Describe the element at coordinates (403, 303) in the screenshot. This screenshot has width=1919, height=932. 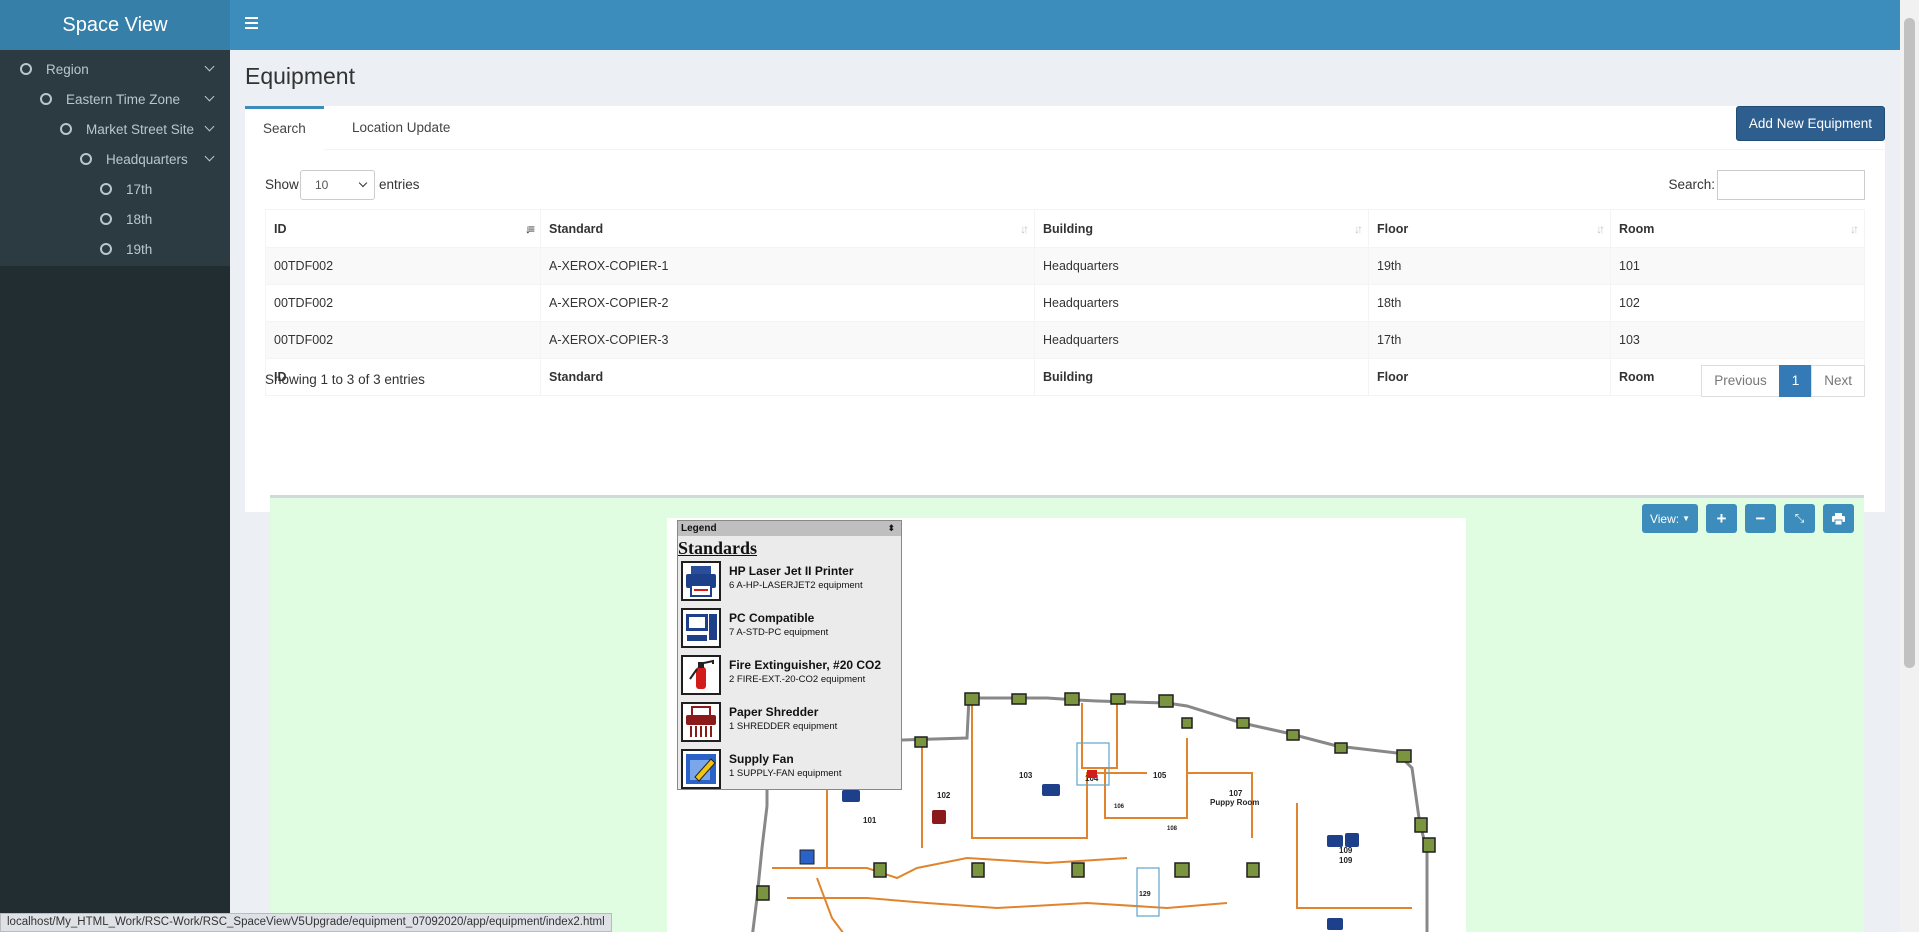
I see `cell-id: 00TDF002` at that location.